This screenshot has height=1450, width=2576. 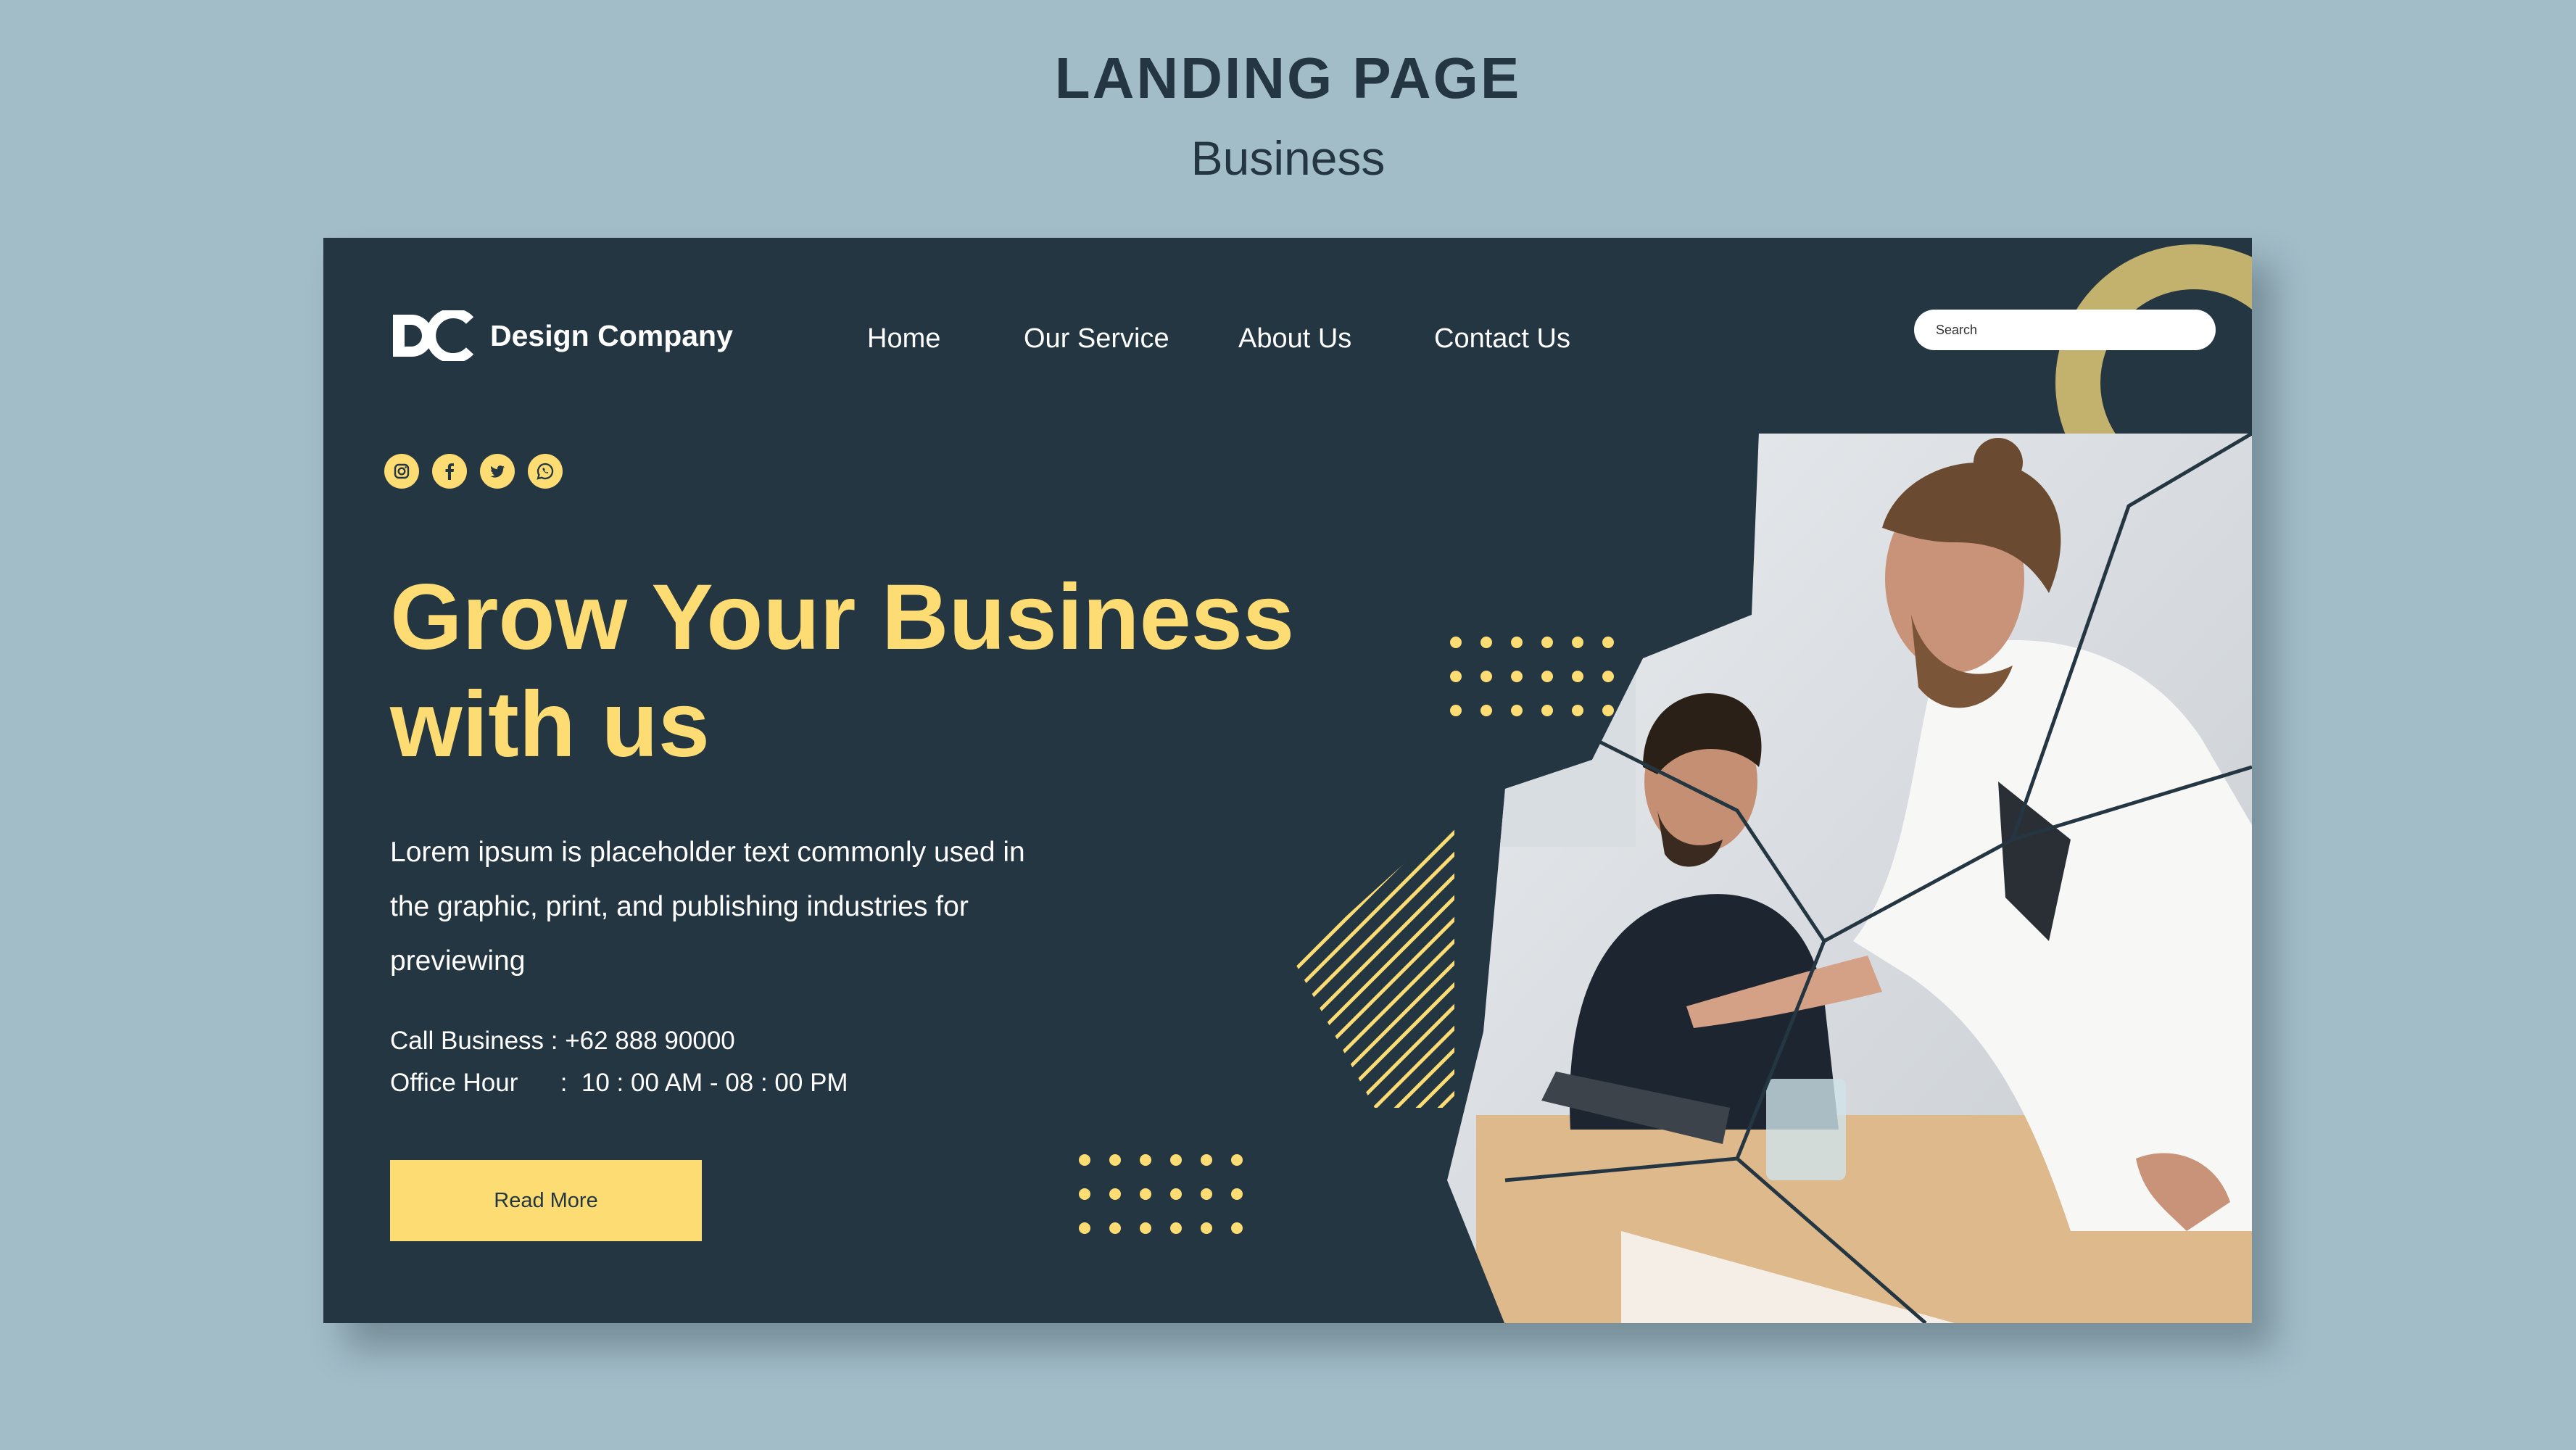 I want to click on logo: Design Company, so click(x=561, y=336).